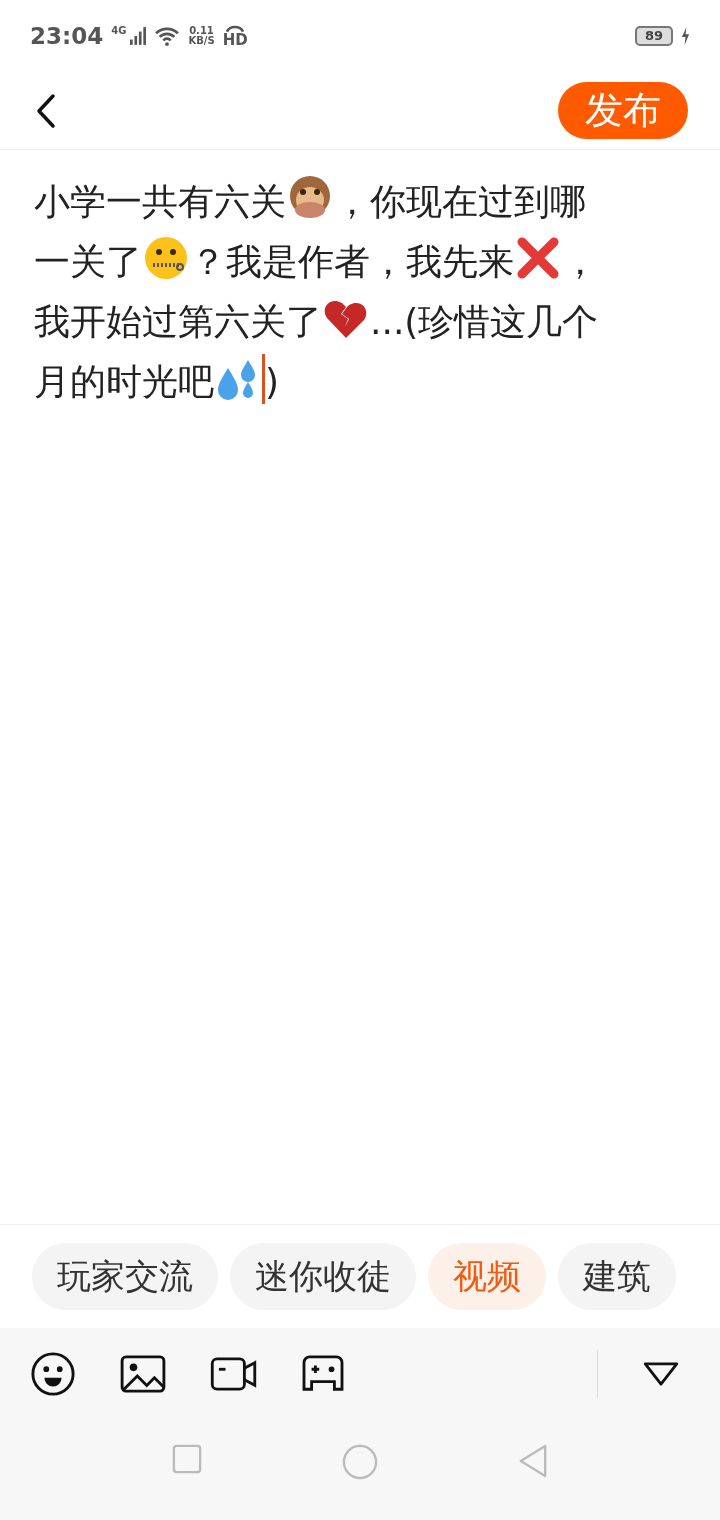 This screenshot has width=720, height=1520. I want to click on collapse-icon, so click(661, 1374).